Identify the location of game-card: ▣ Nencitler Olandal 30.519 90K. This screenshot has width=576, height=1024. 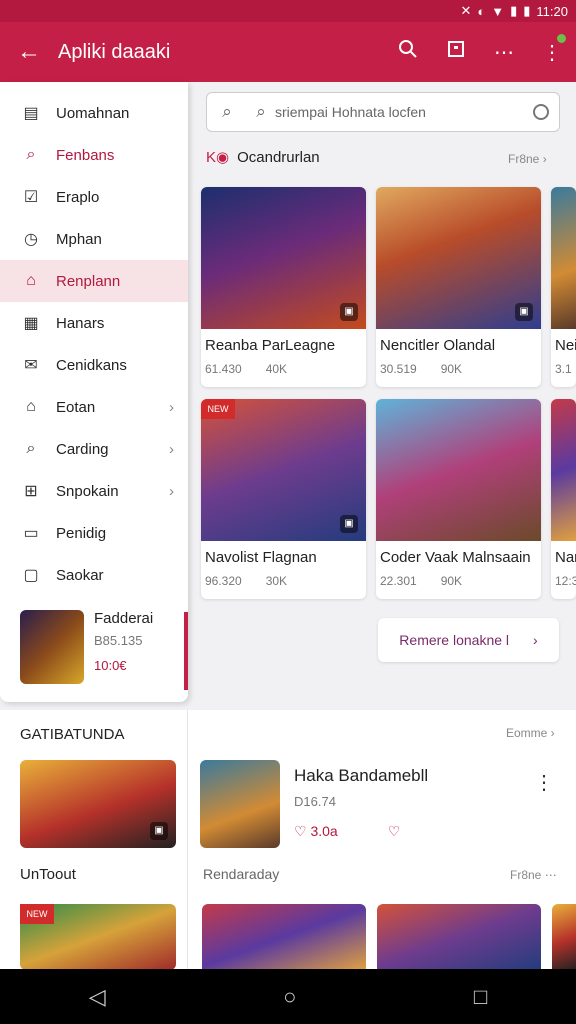
(458, 287).